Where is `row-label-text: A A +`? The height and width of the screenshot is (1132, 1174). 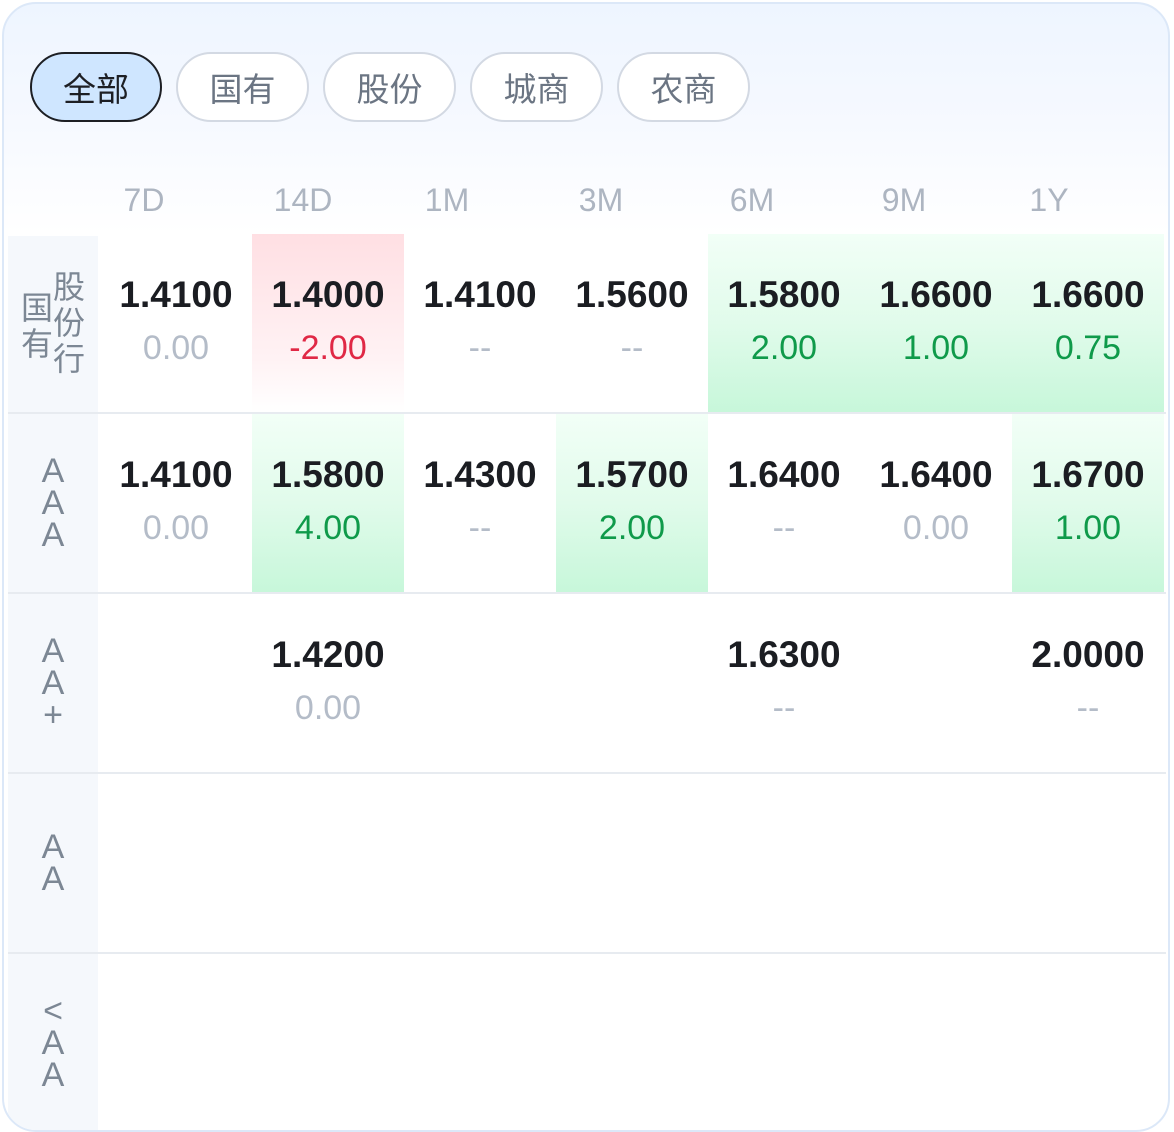
row-label-text: A A + is located at coordinates (53, 683).